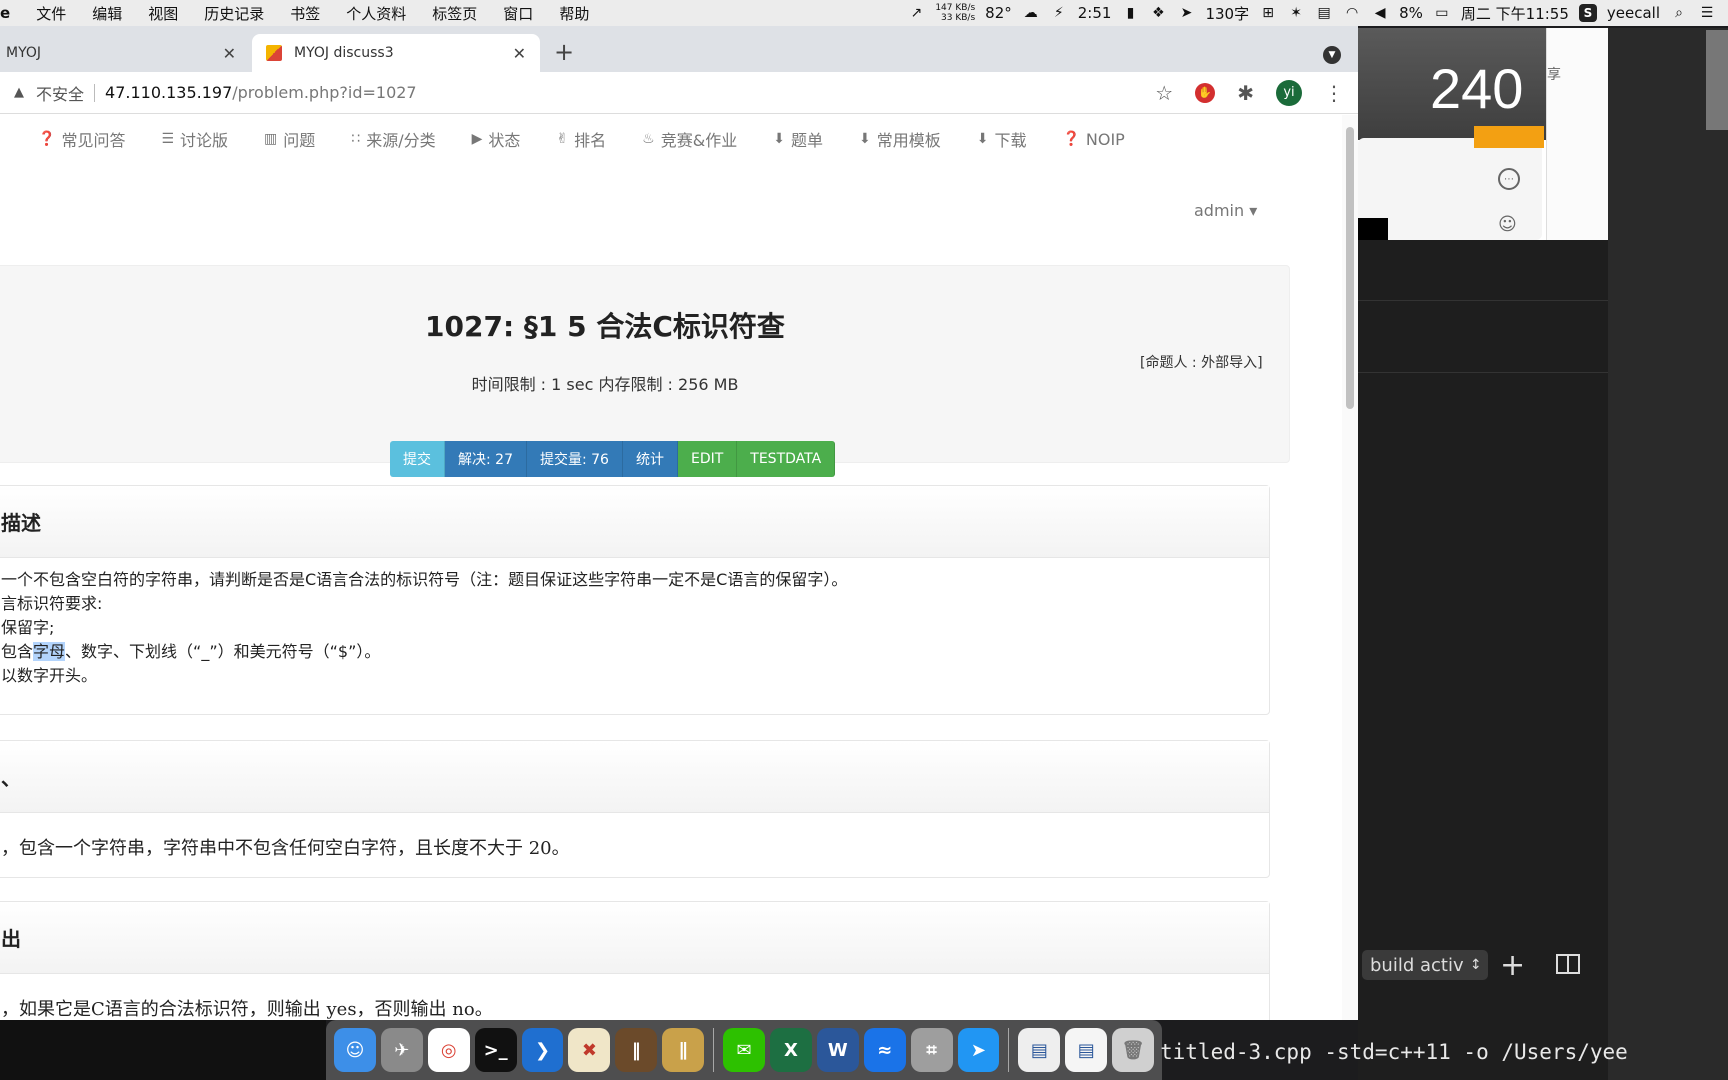  Describe the element at coordinates (1587, 13) in the screenshot. I see `s-app-icon: S` at that location.